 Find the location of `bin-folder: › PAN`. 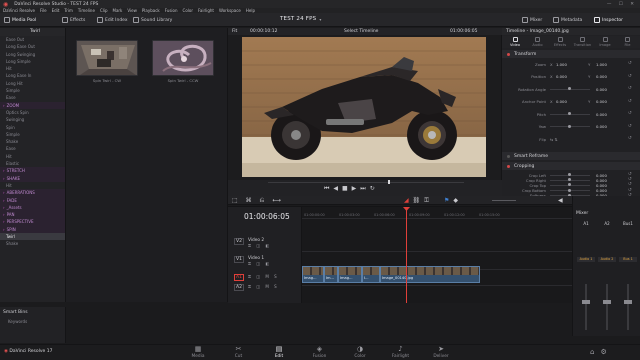

bin-folder: › PAN is located at coordinates (32, 215).